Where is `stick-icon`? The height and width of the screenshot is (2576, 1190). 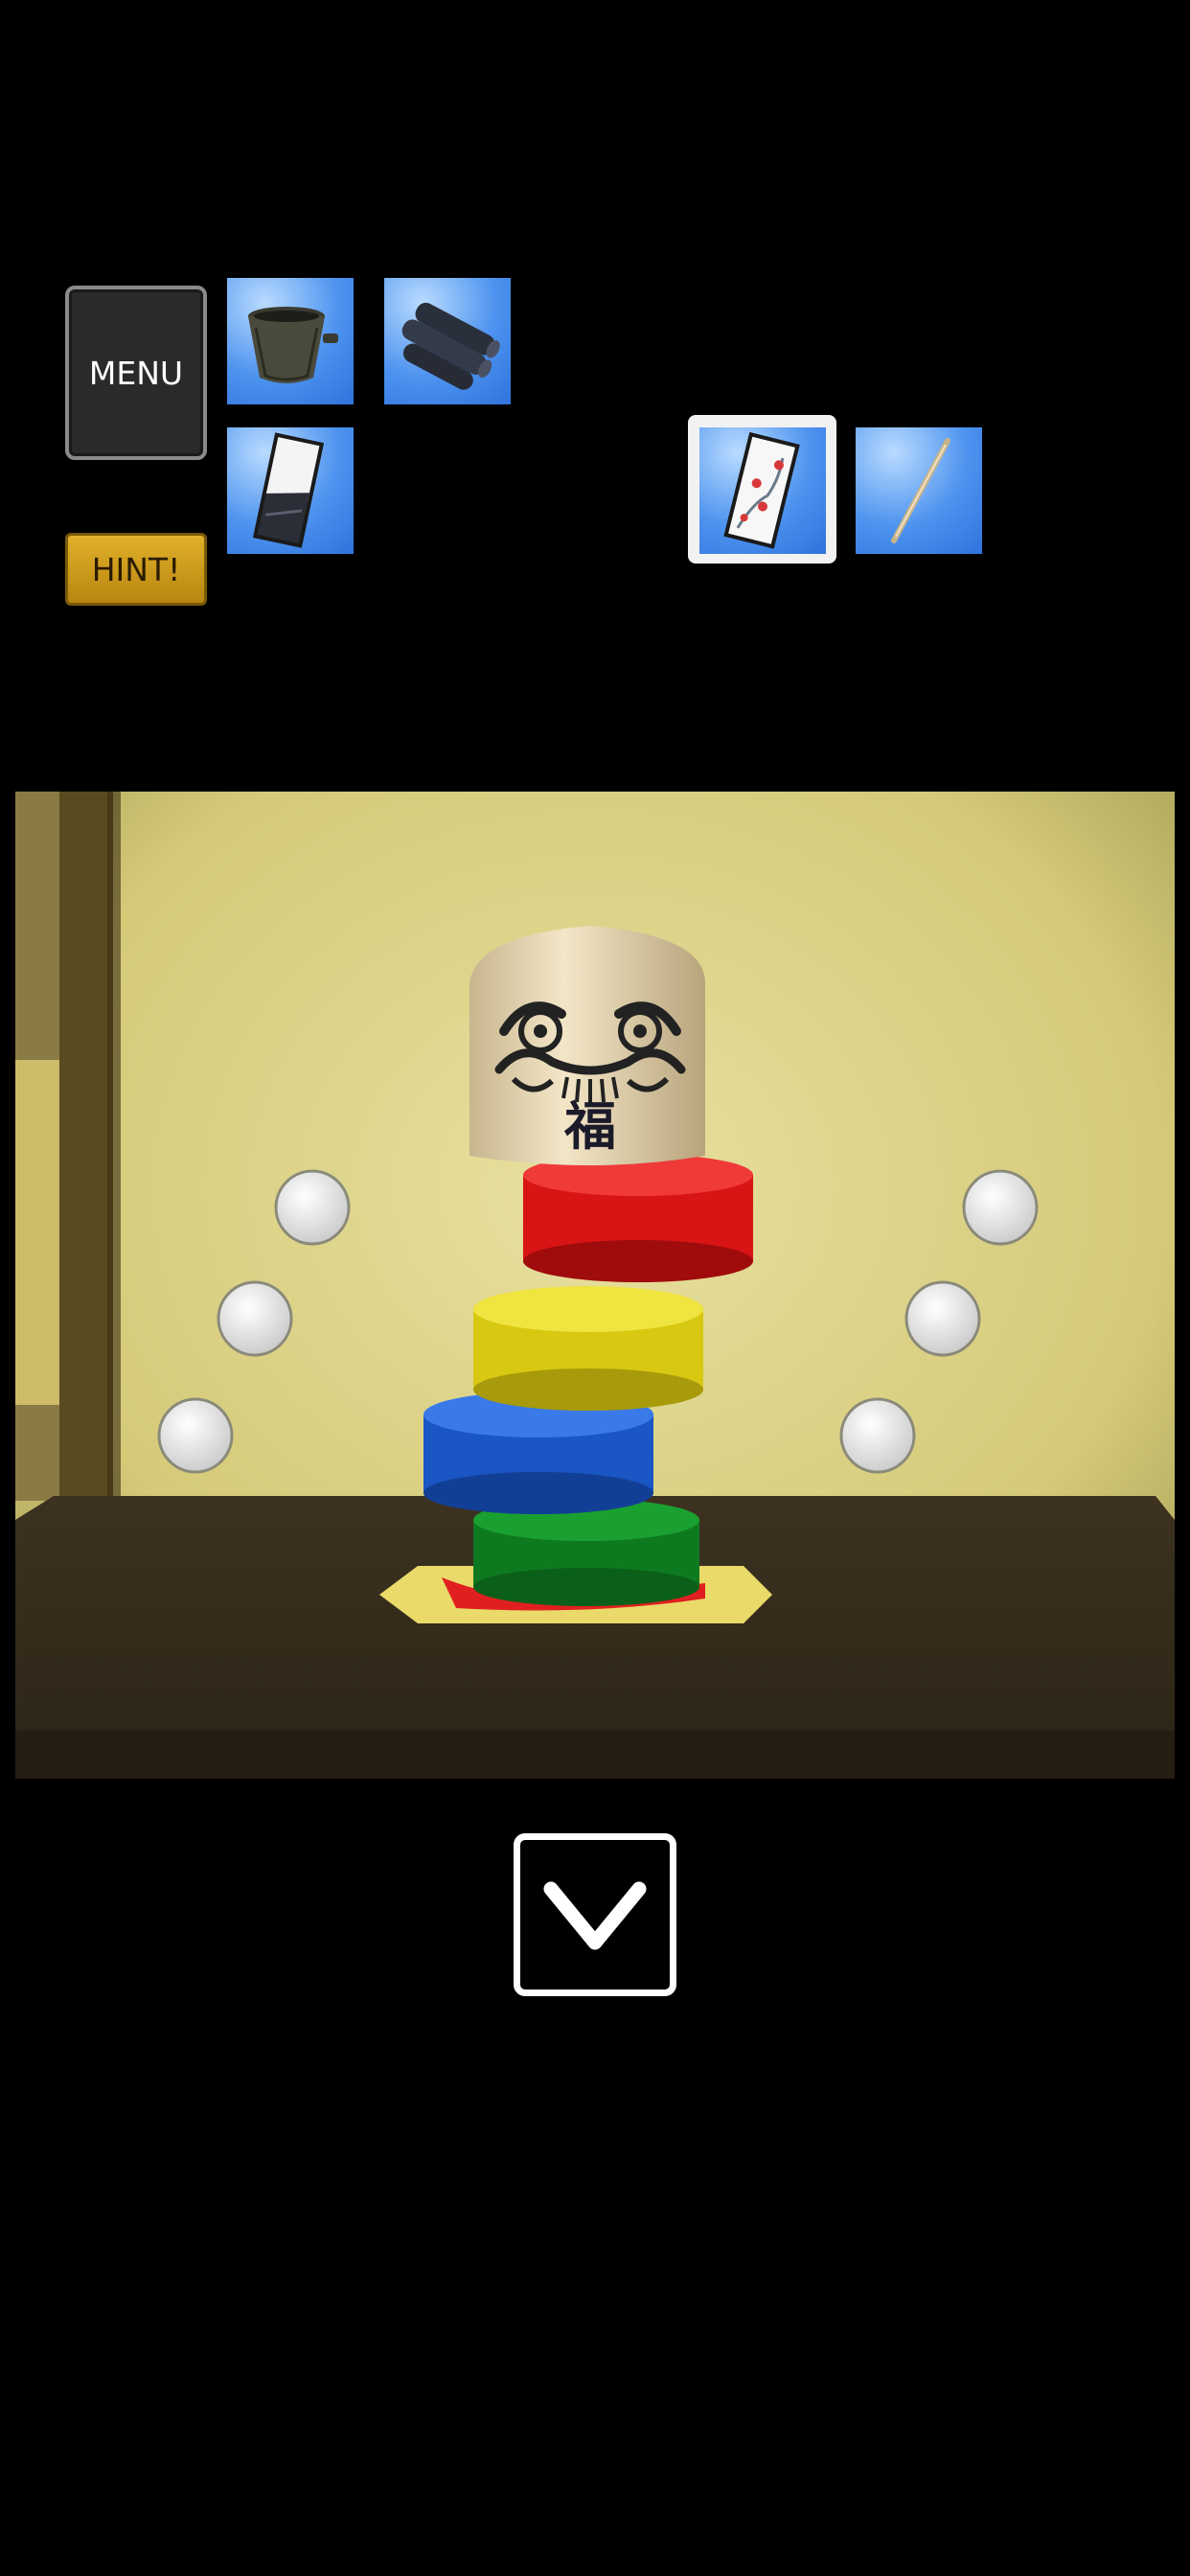
stick-icon is located at coordinates (921, 490).